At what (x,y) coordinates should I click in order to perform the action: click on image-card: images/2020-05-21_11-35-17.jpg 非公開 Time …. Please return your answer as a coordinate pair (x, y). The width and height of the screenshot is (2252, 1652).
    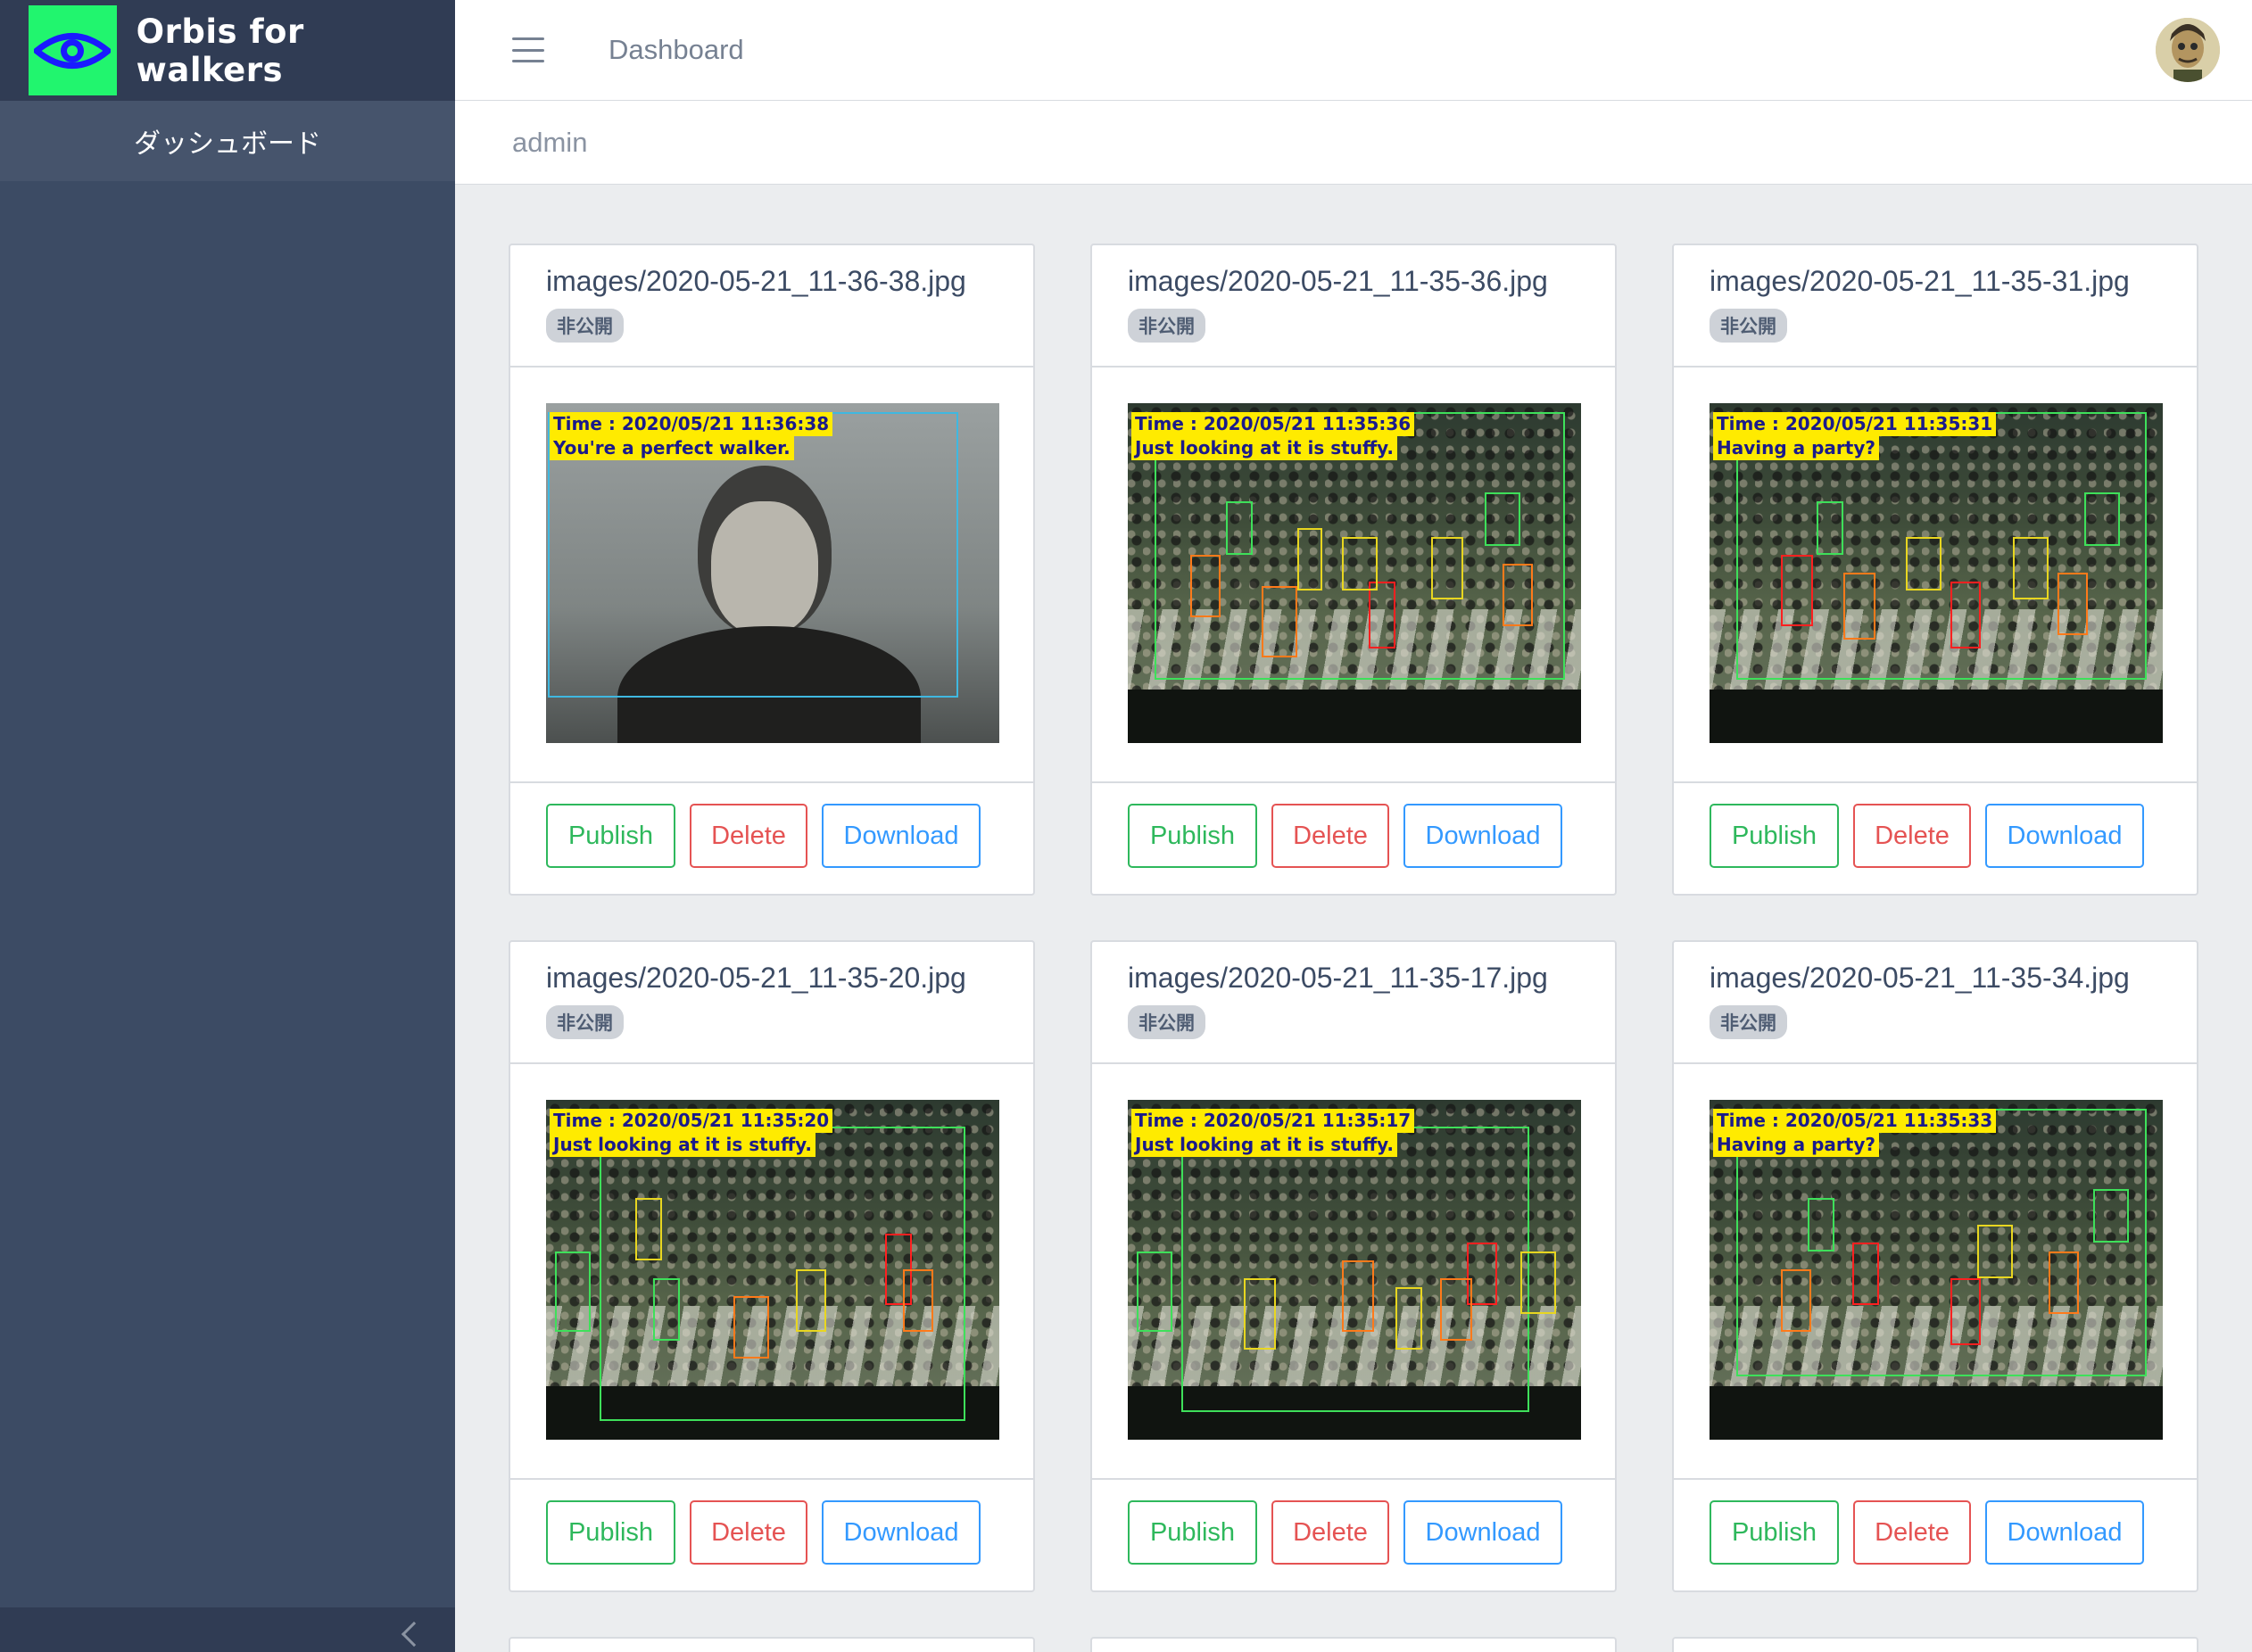
    Looking at the image, I should click on (1353, 1266).